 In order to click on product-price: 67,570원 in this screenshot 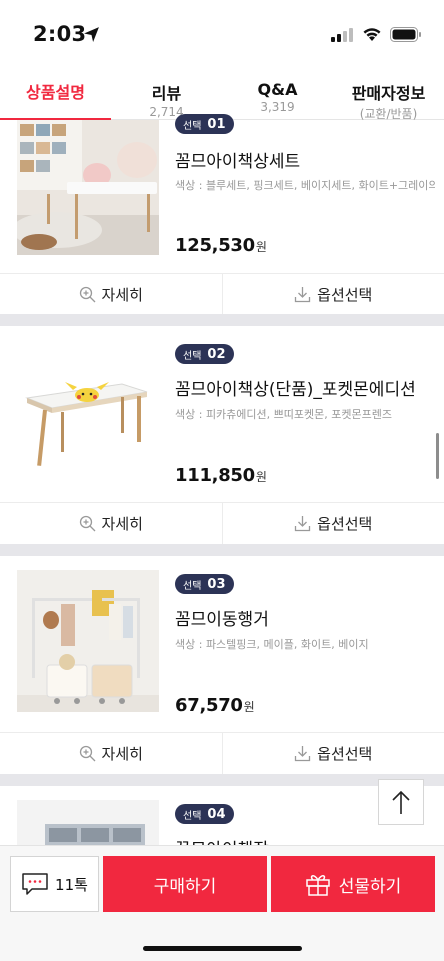, I will do `click(215, 705)`.